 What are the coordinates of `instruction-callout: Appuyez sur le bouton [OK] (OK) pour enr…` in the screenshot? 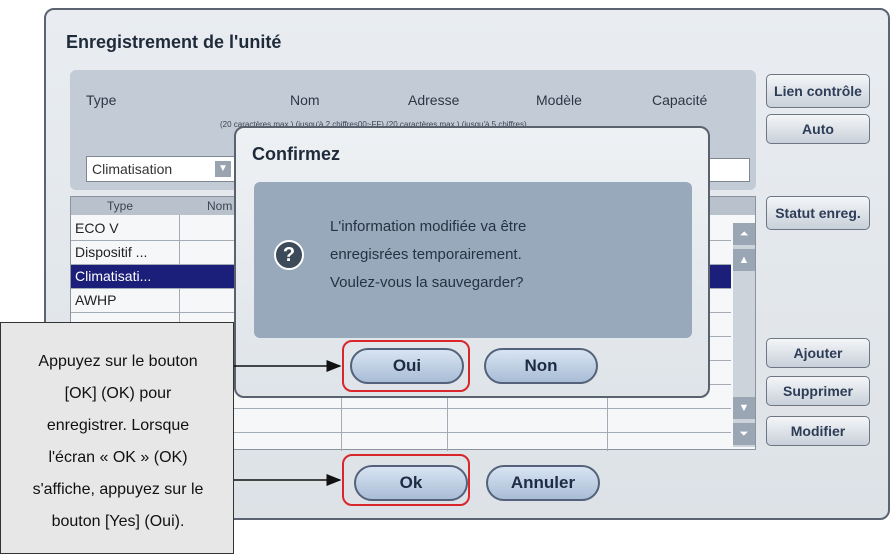 It's located at (117, 438).